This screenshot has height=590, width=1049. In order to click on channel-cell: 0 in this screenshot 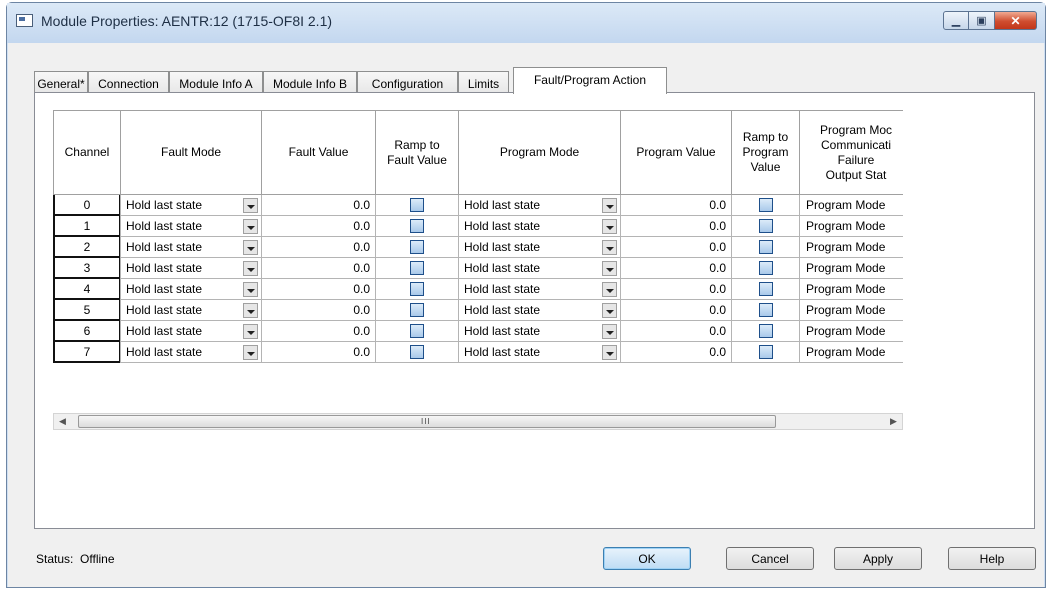, I will do `click(87, 205)`.